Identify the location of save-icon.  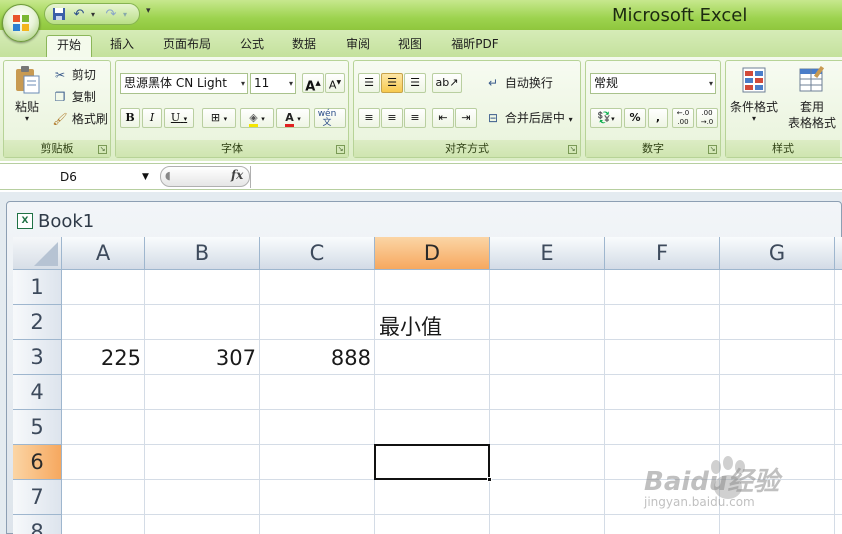
(59, 14).